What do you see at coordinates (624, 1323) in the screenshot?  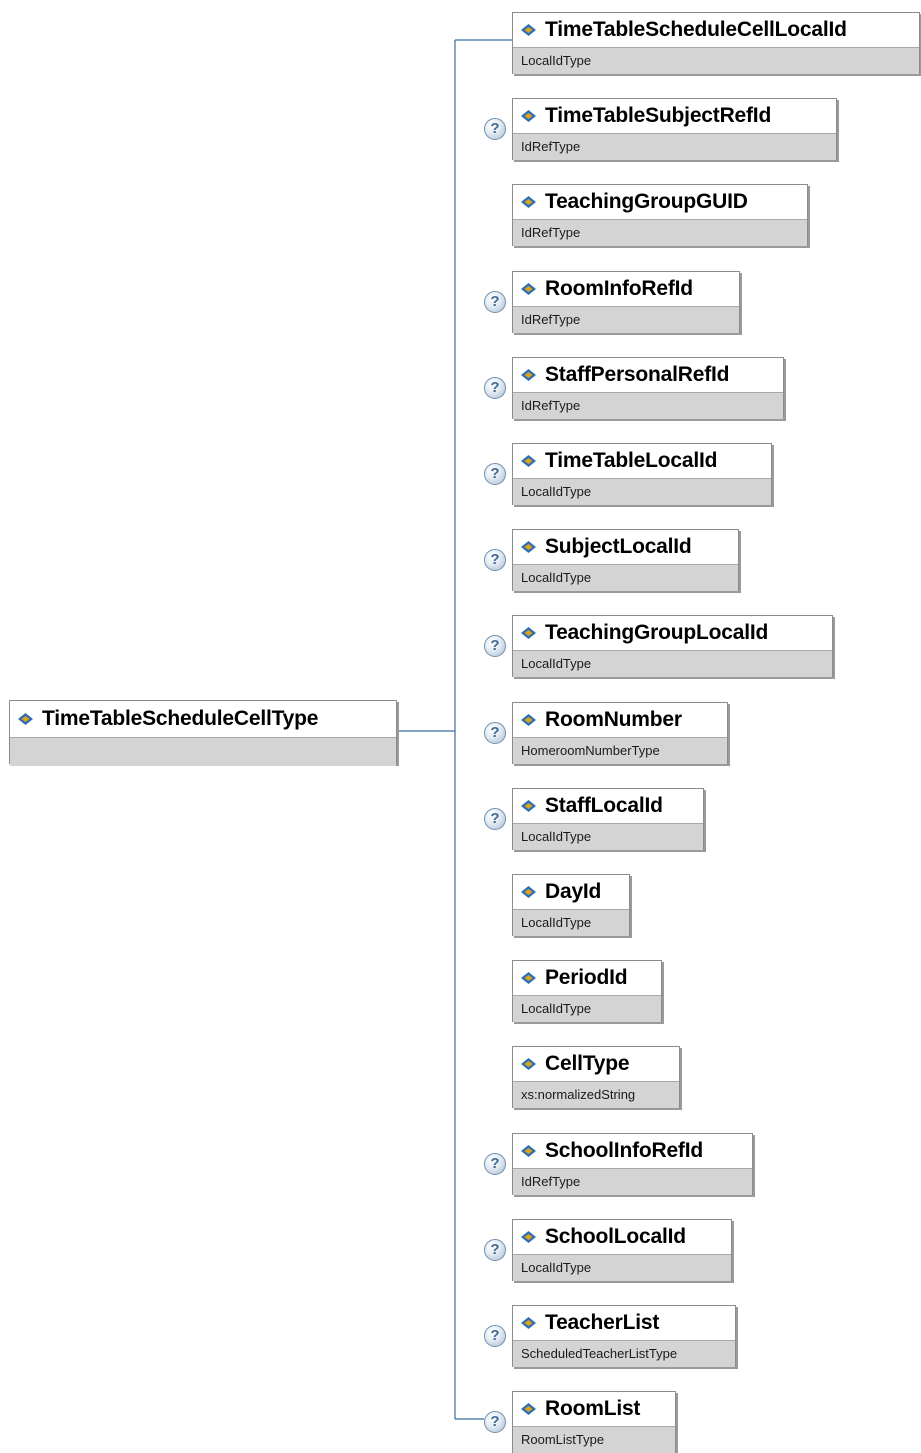 I see `element-node-header: TeacherList` at bounding box center [624, 1323].